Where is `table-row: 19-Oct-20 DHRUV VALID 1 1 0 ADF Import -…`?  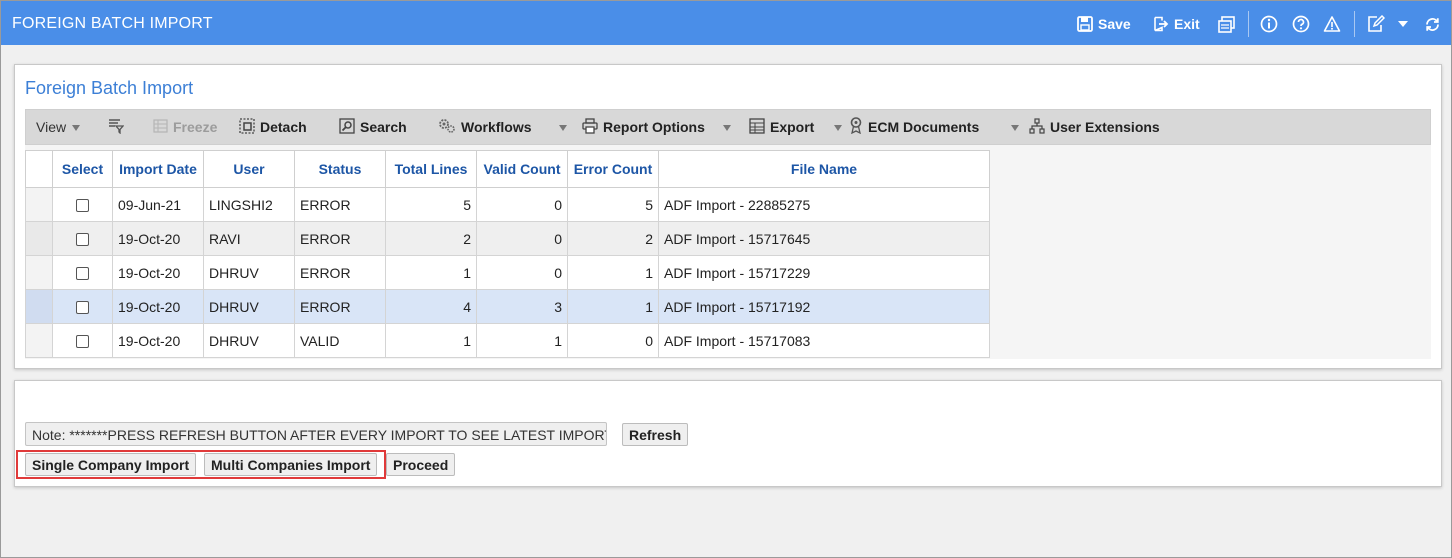 table-row: 19-Oct-20 DHRUV VALID 1 1 0 ADF Import -… is located at coordinates (507, 340).